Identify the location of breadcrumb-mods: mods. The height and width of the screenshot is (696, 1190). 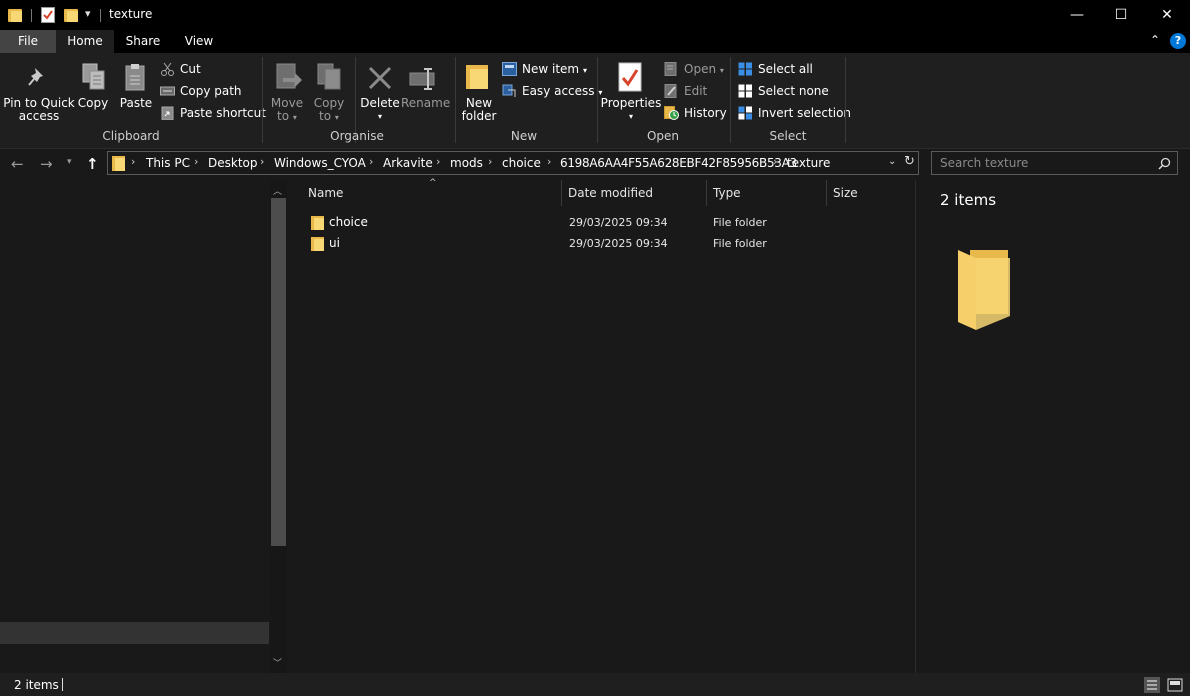
(466, 163).